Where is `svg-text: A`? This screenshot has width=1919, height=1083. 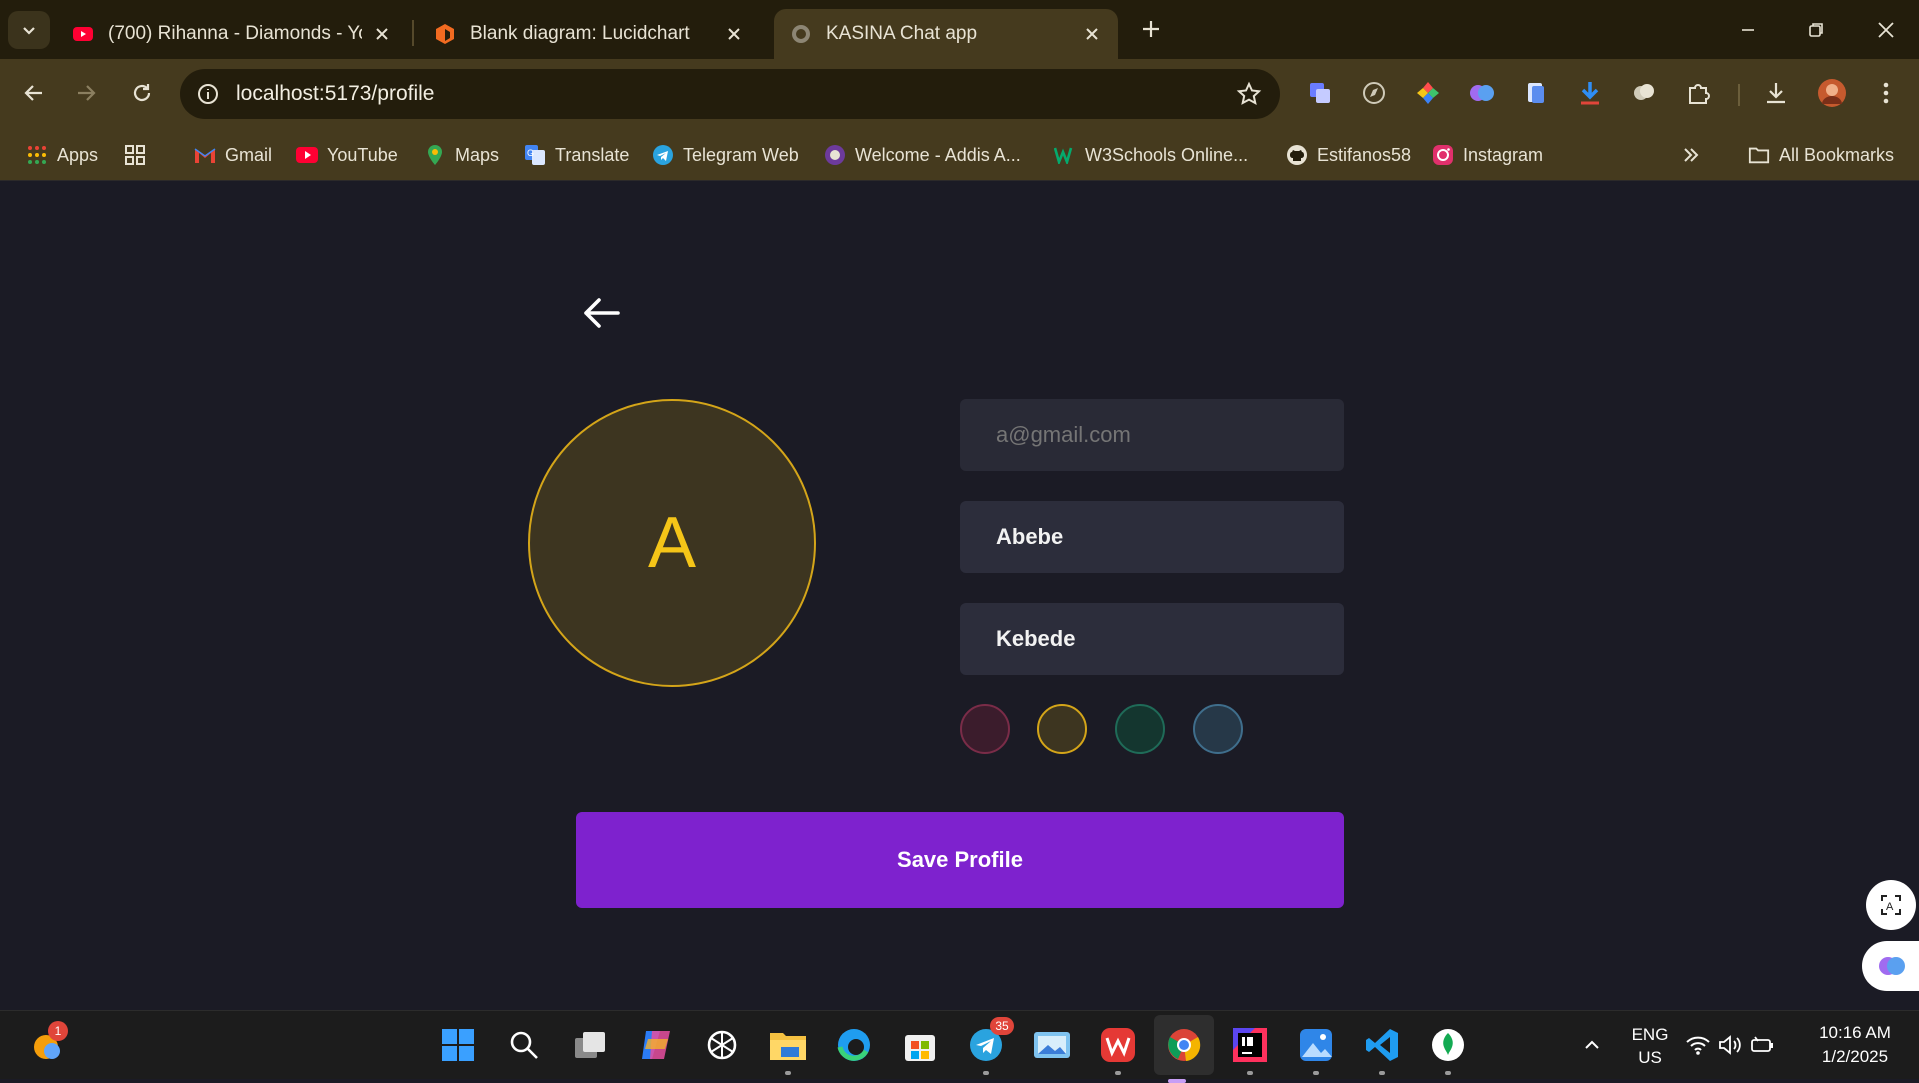 svg-text: A is located at coordinates (1890, 907).